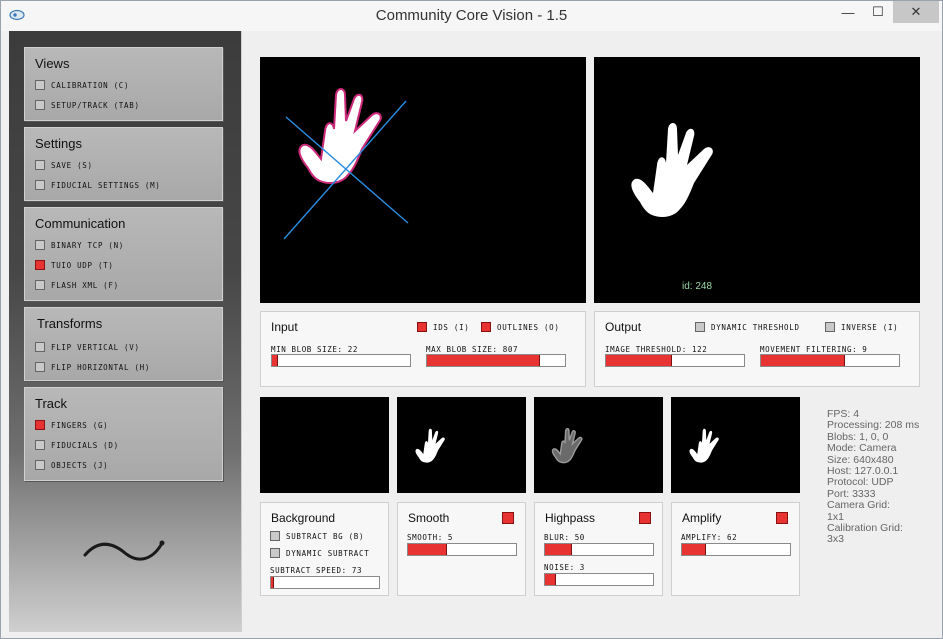  What do you see at coordinates (830, 327) in the screenshot?
I see `inverse-checkbox` at bounding box center [830, 327].